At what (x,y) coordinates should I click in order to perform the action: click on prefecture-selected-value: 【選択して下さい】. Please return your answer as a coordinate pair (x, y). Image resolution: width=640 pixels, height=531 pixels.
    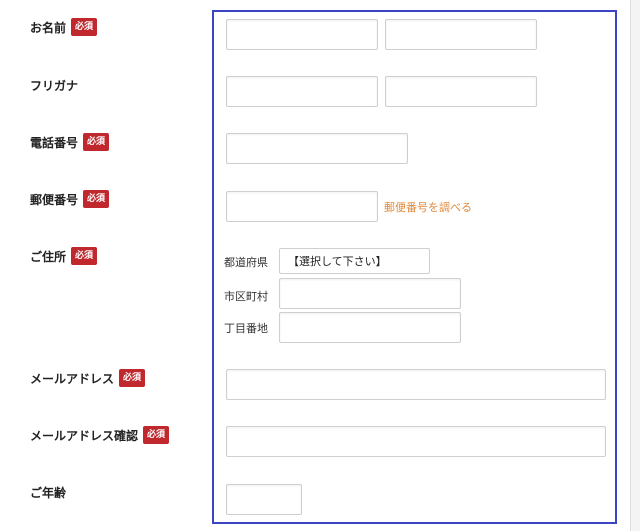
    Looking at the image, I should click on (337, 261).